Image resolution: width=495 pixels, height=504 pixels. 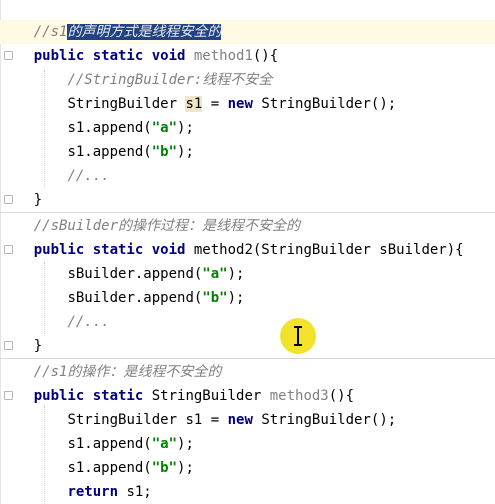 I want to click on code-line-append: sBuilder.append("a");, so click(x=247, y=274).